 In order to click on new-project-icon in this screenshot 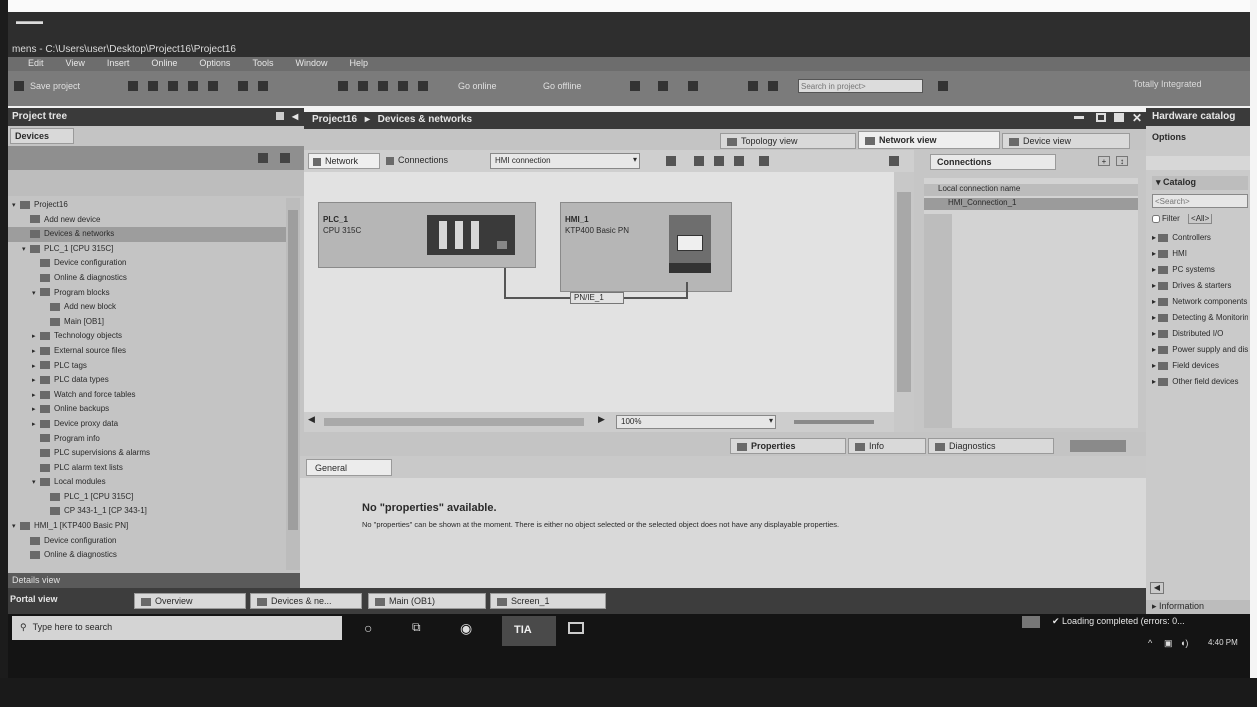, I will do `click(19, 86)`.